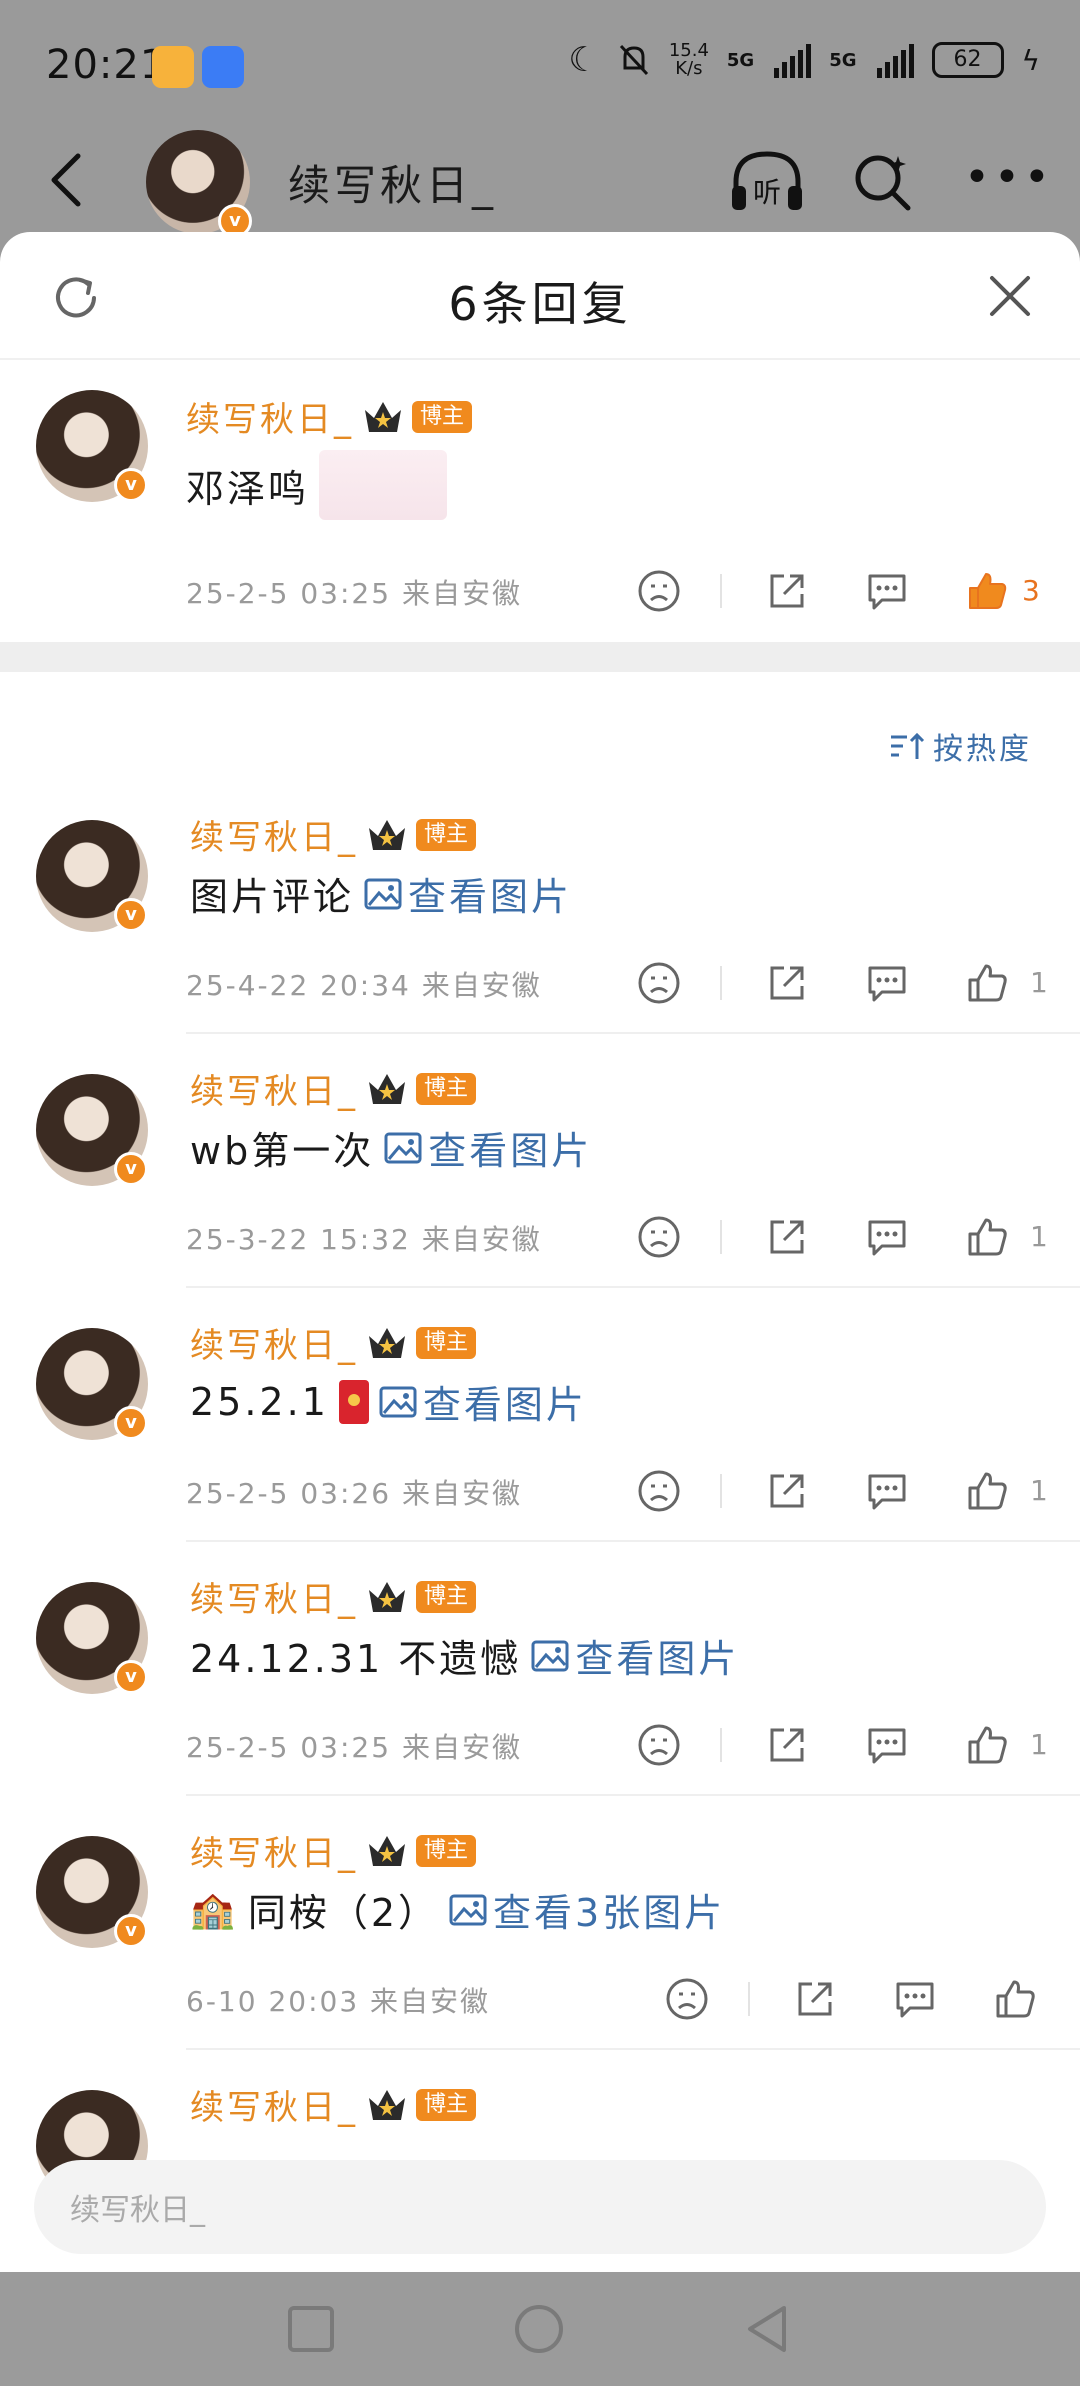 This screenshot has height=2386, width=1080. Describe the element at coordinates (583, 60) in the screenshot. I see `moon-icon: ☾` at that location.